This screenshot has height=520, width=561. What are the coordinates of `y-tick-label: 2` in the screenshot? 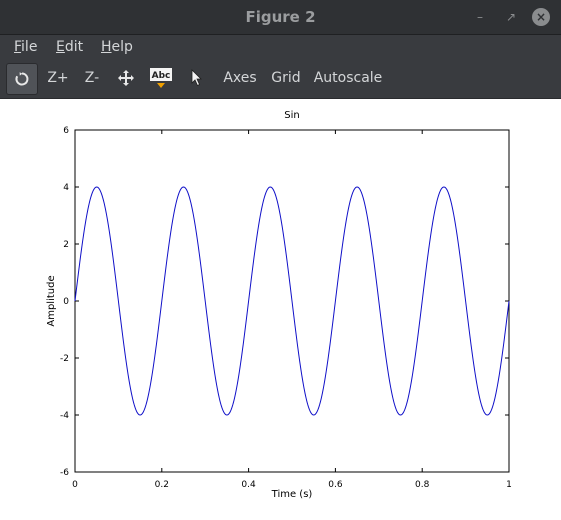 It's located at (66, 245).